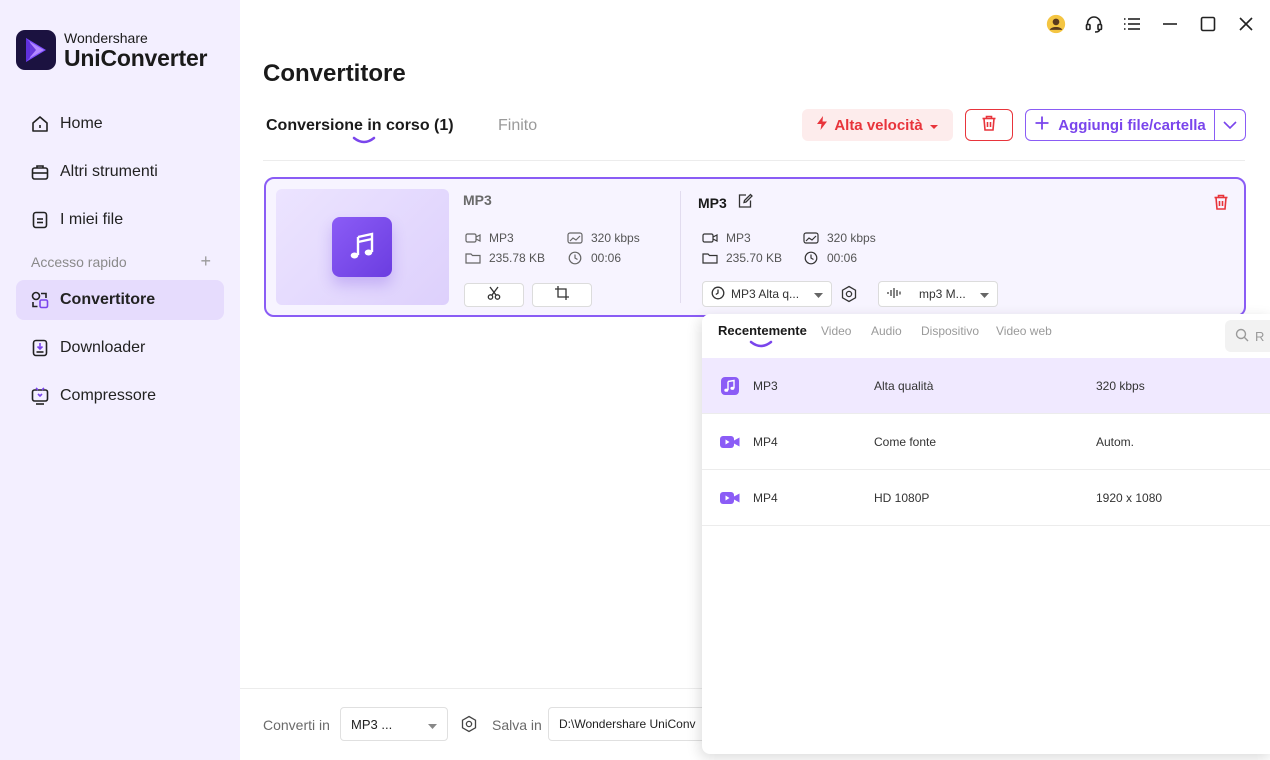 The width and height of the screenshot is (1270, 760). What do you see at coordinates (92, 219) in the screenshot?
I see `sidebar-item-label: I miei file` at bounding box center [92, 219].